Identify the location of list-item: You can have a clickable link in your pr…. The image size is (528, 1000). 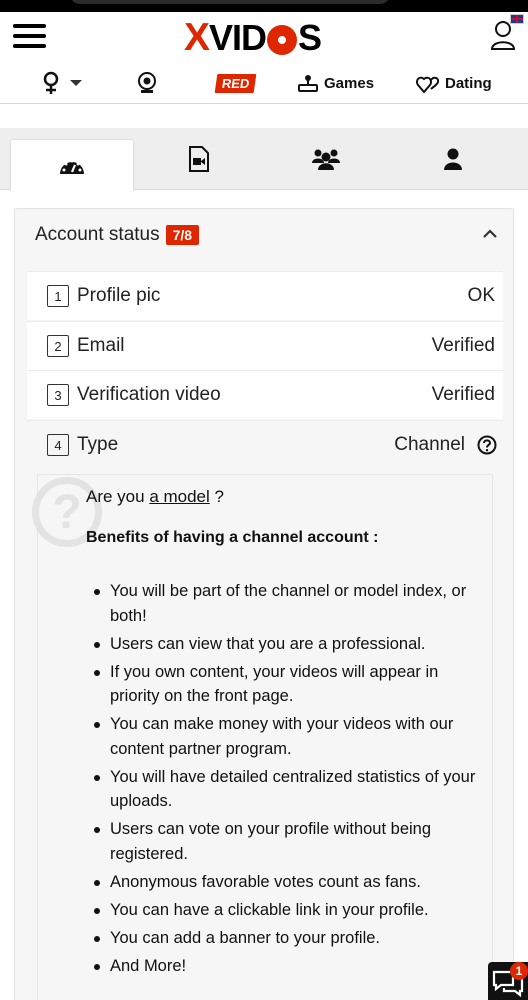
(281, 910).